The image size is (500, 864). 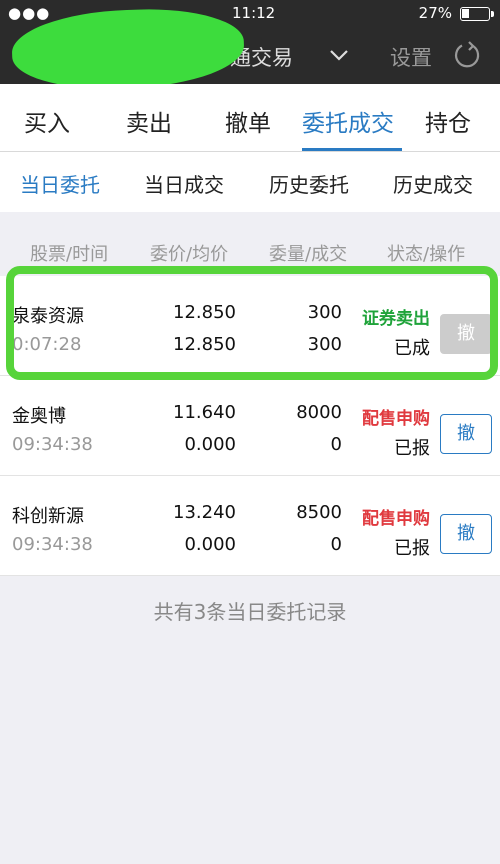 What do you see at coordinates (248, 121) in the screenshot?
I see `tab-cancel: 撤单` at bounding box center [248, 121].